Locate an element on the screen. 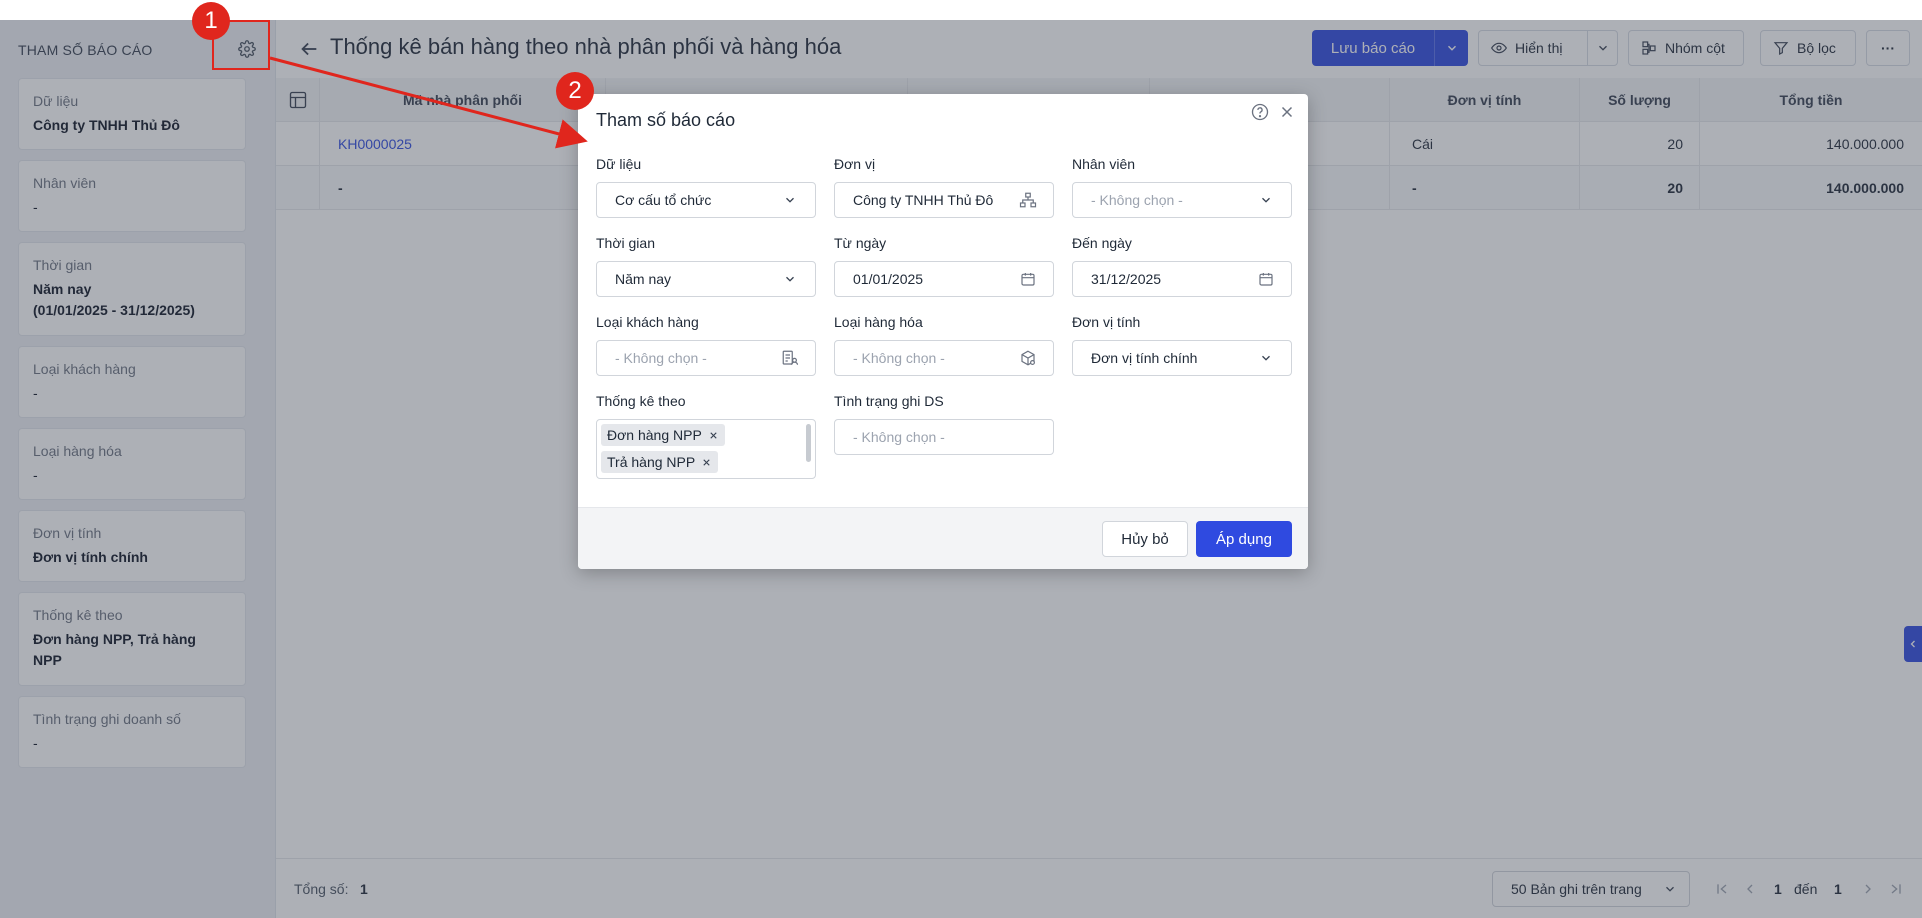  time-select-value: Năm nay is located at coordinates (643, 279).